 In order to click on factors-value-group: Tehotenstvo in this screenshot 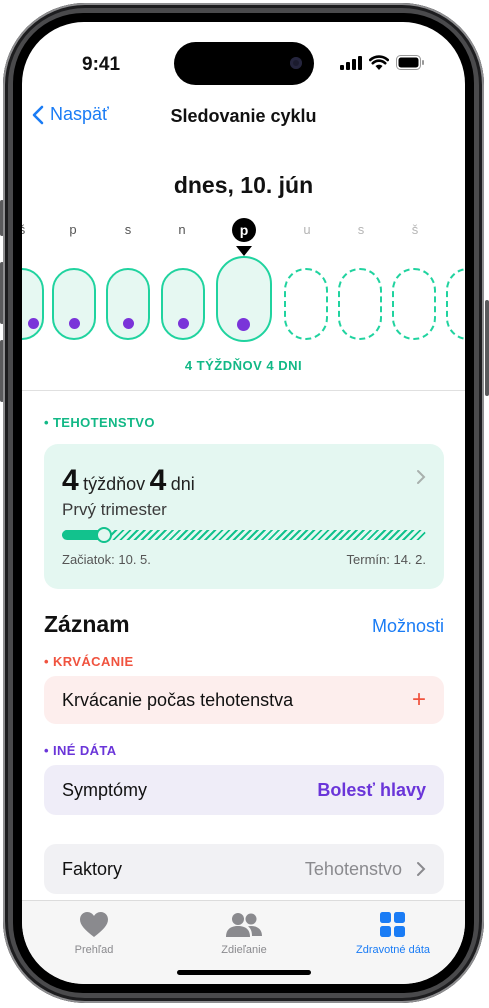, I will do `click(365, 869)`.